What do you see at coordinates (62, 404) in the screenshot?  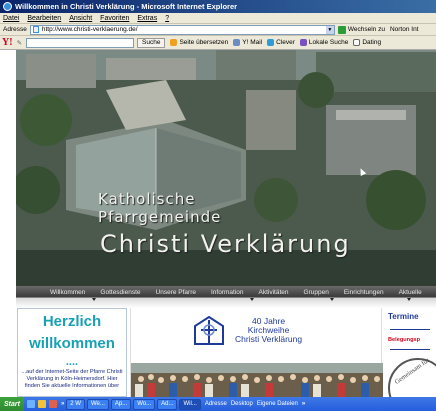 I see `quicklaunch-chevron: »` at bounding box center [62, 404].